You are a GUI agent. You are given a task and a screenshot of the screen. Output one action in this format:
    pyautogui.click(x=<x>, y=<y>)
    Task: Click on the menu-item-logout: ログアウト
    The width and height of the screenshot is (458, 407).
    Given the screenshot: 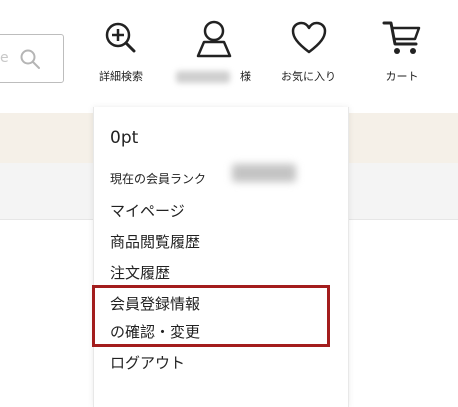 What is the action you would take?
    pyautogui.click(x=147, y=362)
    